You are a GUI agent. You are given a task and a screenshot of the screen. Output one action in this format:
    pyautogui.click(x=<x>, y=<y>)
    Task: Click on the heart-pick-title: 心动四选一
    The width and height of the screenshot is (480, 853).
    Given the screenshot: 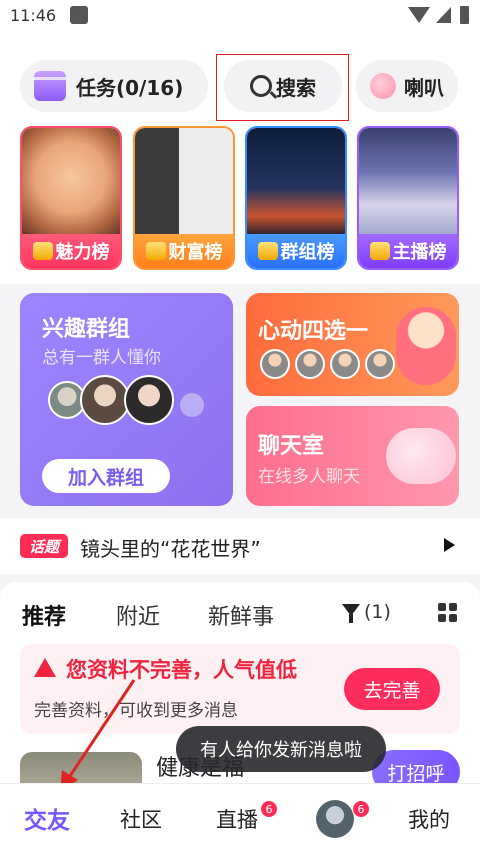 What is the action you would take?
    pyautogui.click(x=313, y=331)
    